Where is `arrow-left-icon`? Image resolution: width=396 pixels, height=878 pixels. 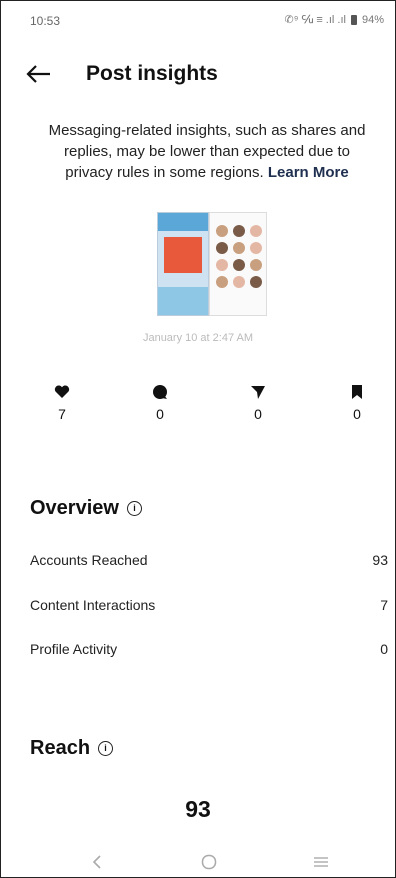
arrow-left-icon is located at coordinates (38, 74).